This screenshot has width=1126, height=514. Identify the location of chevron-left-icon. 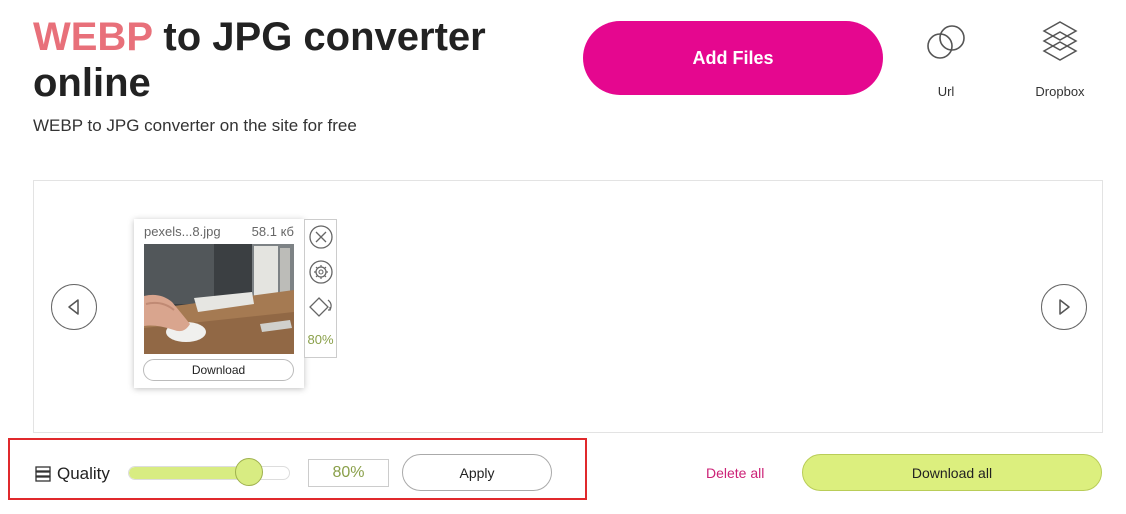
(73, 307).